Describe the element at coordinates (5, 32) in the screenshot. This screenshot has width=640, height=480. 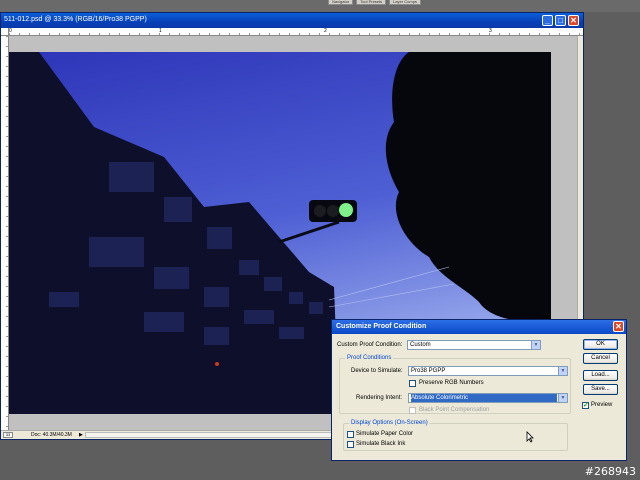
I see `ruler-origin` at that location.